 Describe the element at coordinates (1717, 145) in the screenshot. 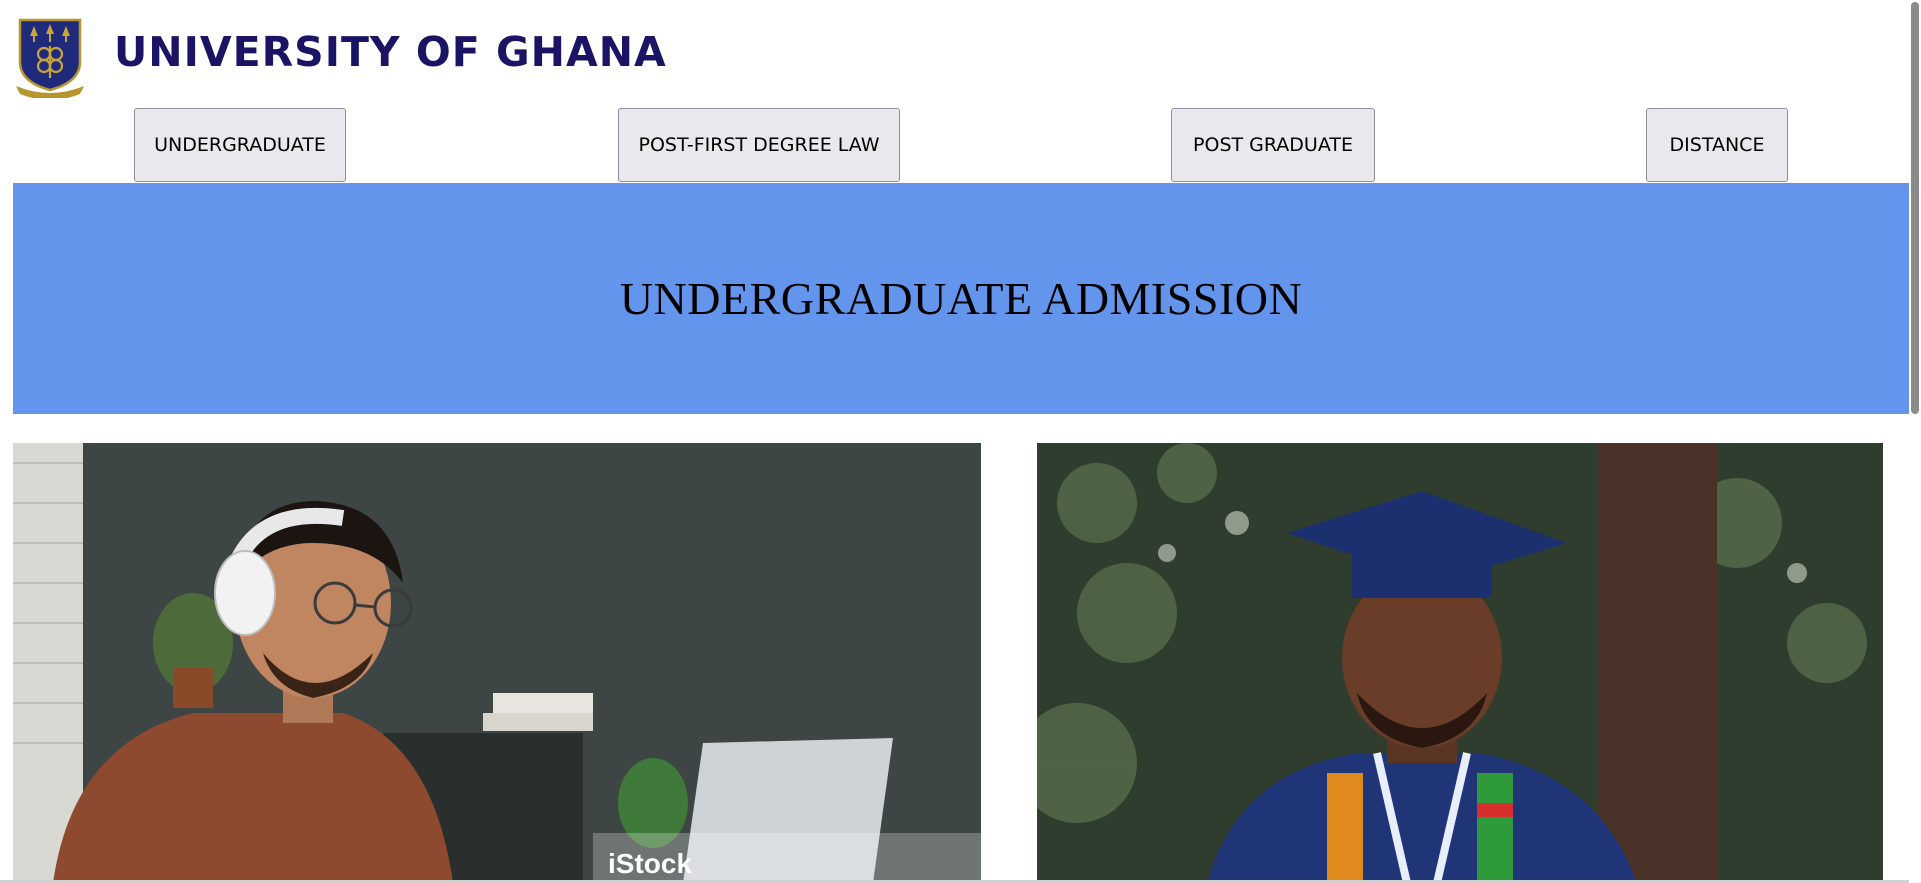

I see `distance-button: DISTANCE` at that location.